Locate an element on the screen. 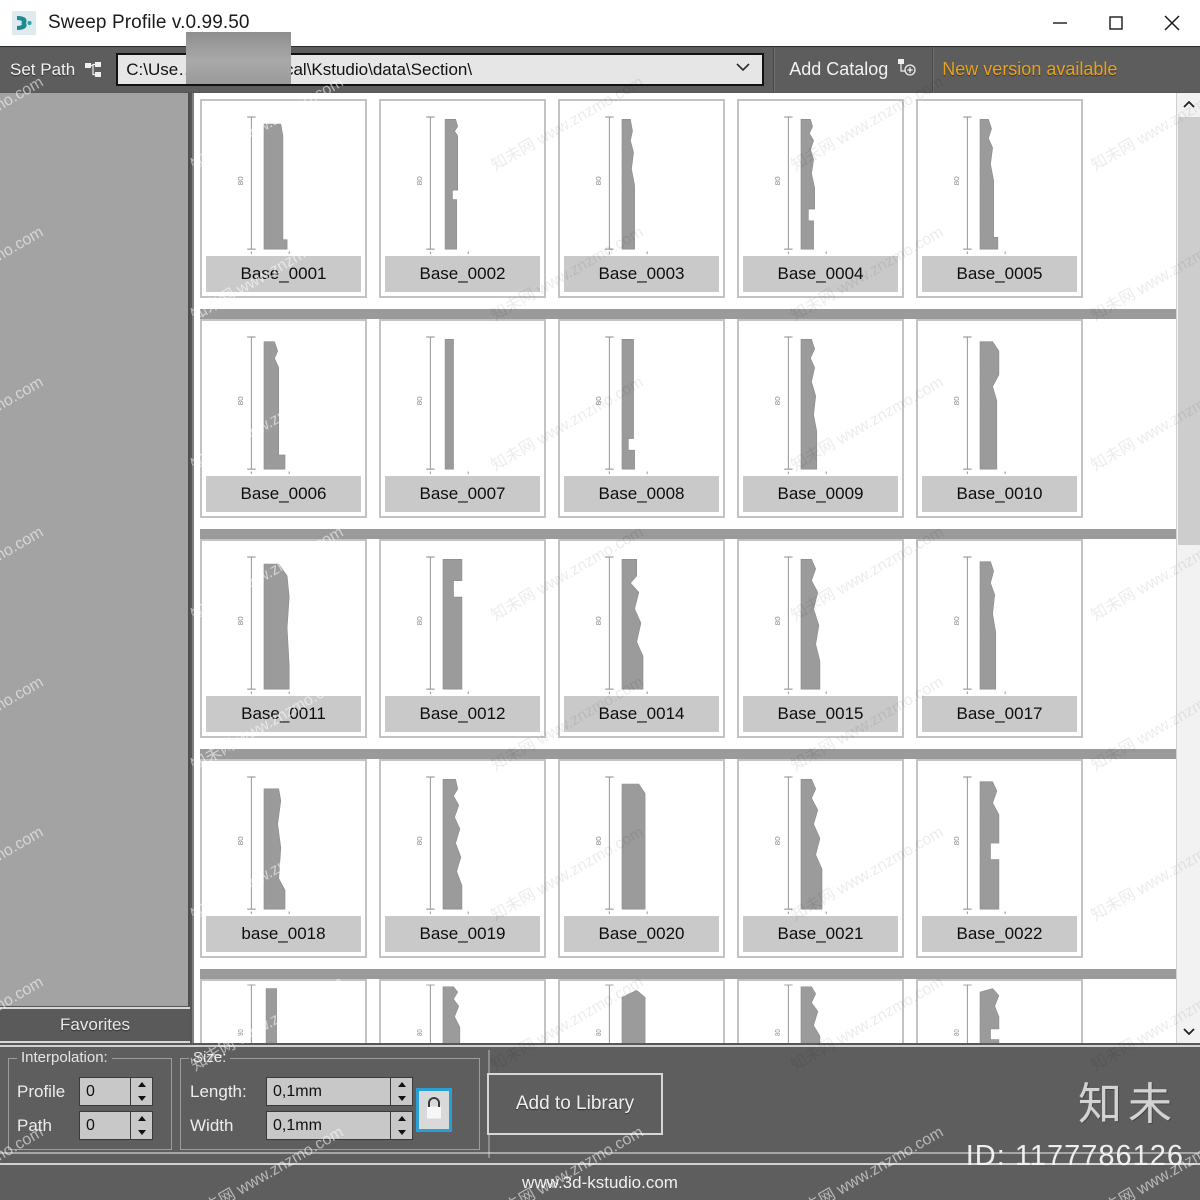  width-stepper-up is located at coordinates (401, 1119).